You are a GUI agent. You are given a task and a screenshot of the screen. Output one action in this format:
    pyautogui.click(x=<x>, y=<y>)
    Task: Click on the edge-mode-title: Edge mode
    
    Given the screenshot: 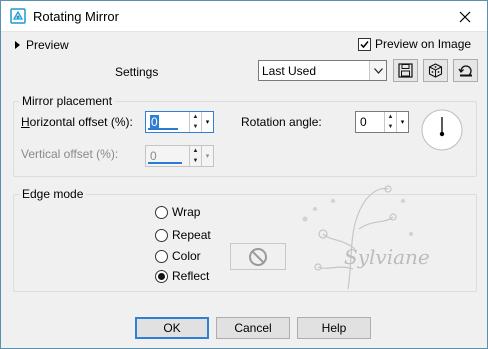 What is the action you would take?
    pyautogui.click(x=53, y=194)
    